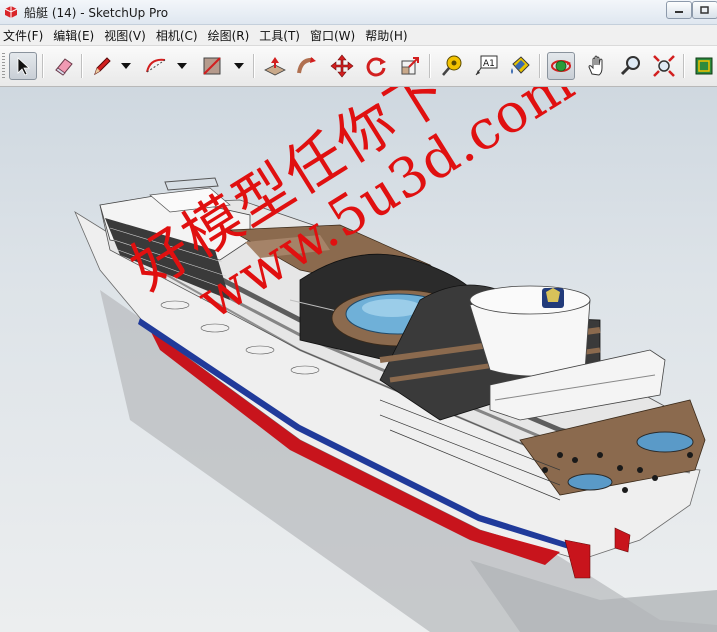  I want to click on toolbar-grip, so click(3, 66).